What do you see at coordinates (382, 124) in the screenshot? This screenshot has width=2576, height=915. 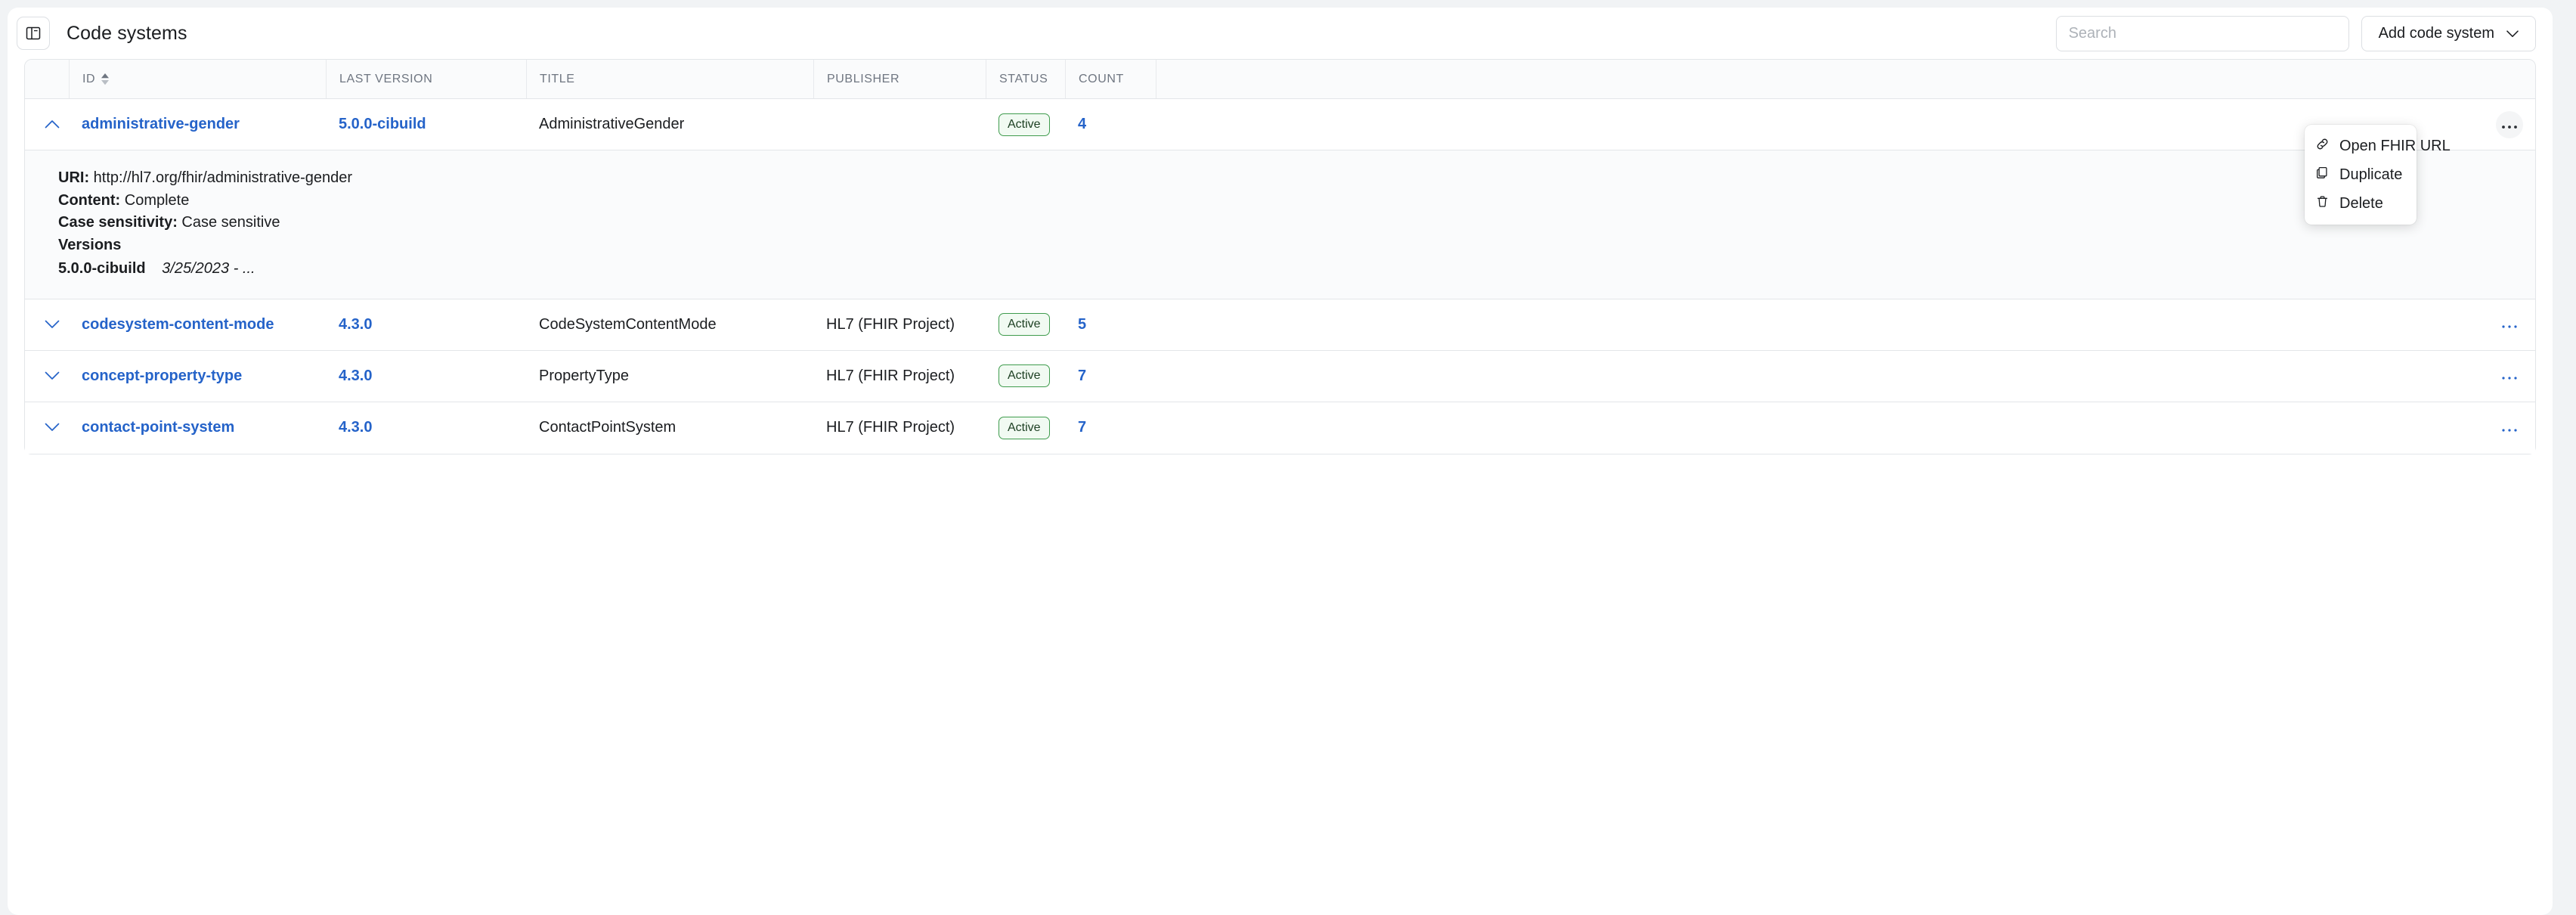 I see `row-version-link: 5.0.0-cibuild` at bounding box center [382, 124].